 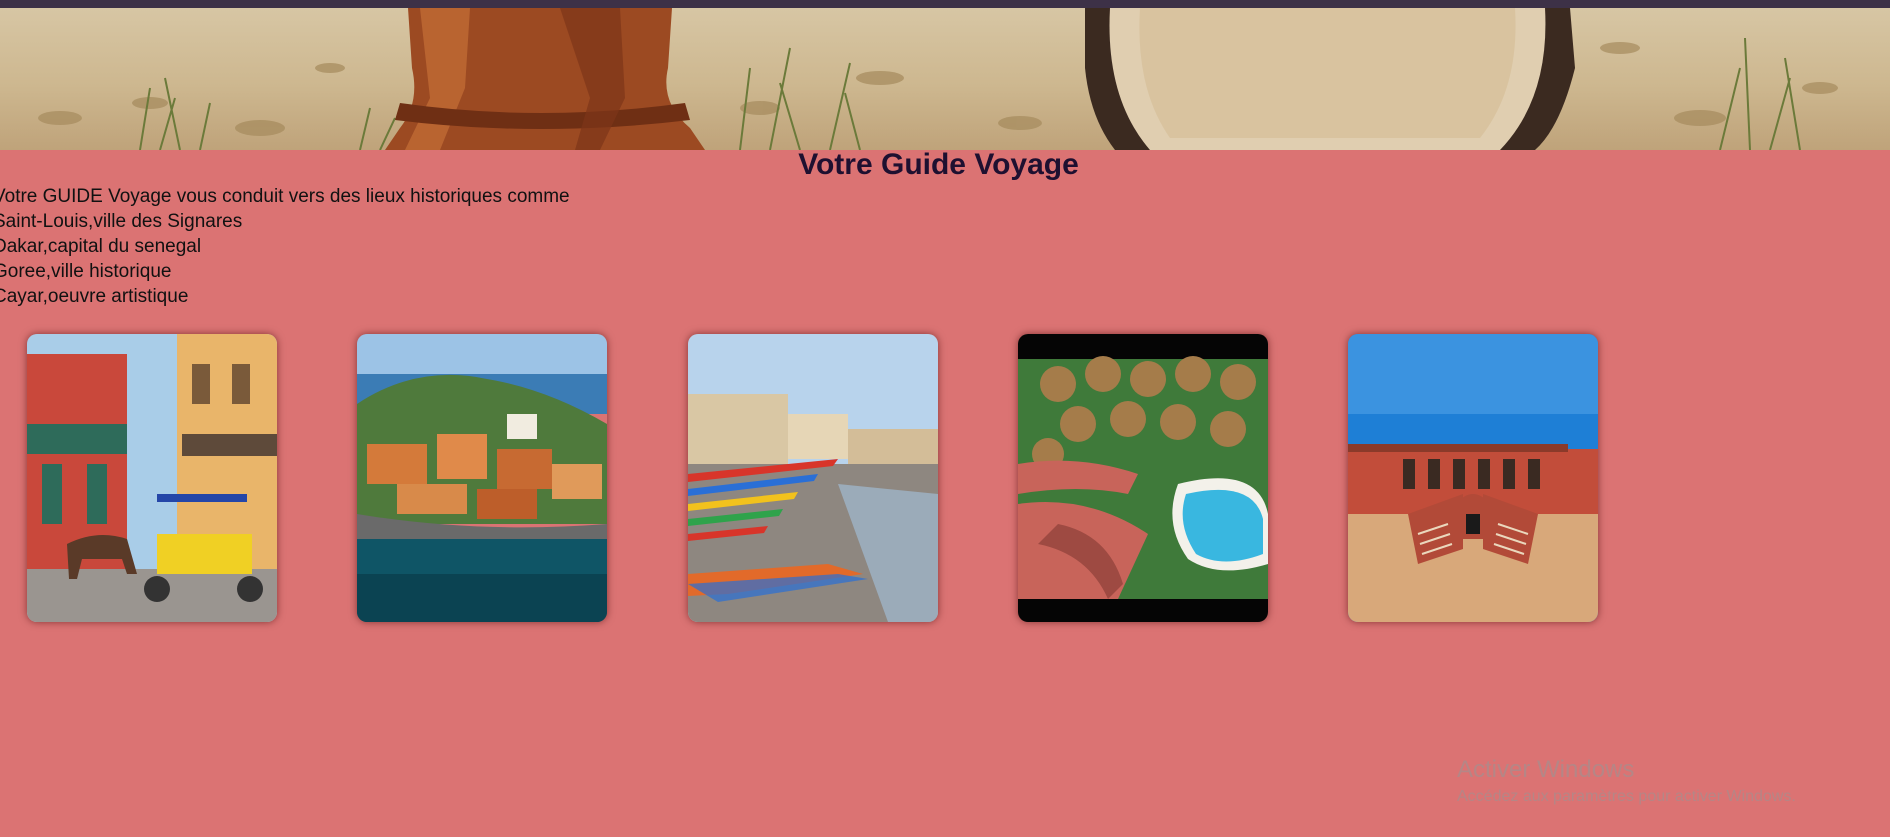 What do you see at coordinates (101, 246) in the screenshot?
I see `intro-line: Dakar,capital du senegal` at bounding box center [101, 246].